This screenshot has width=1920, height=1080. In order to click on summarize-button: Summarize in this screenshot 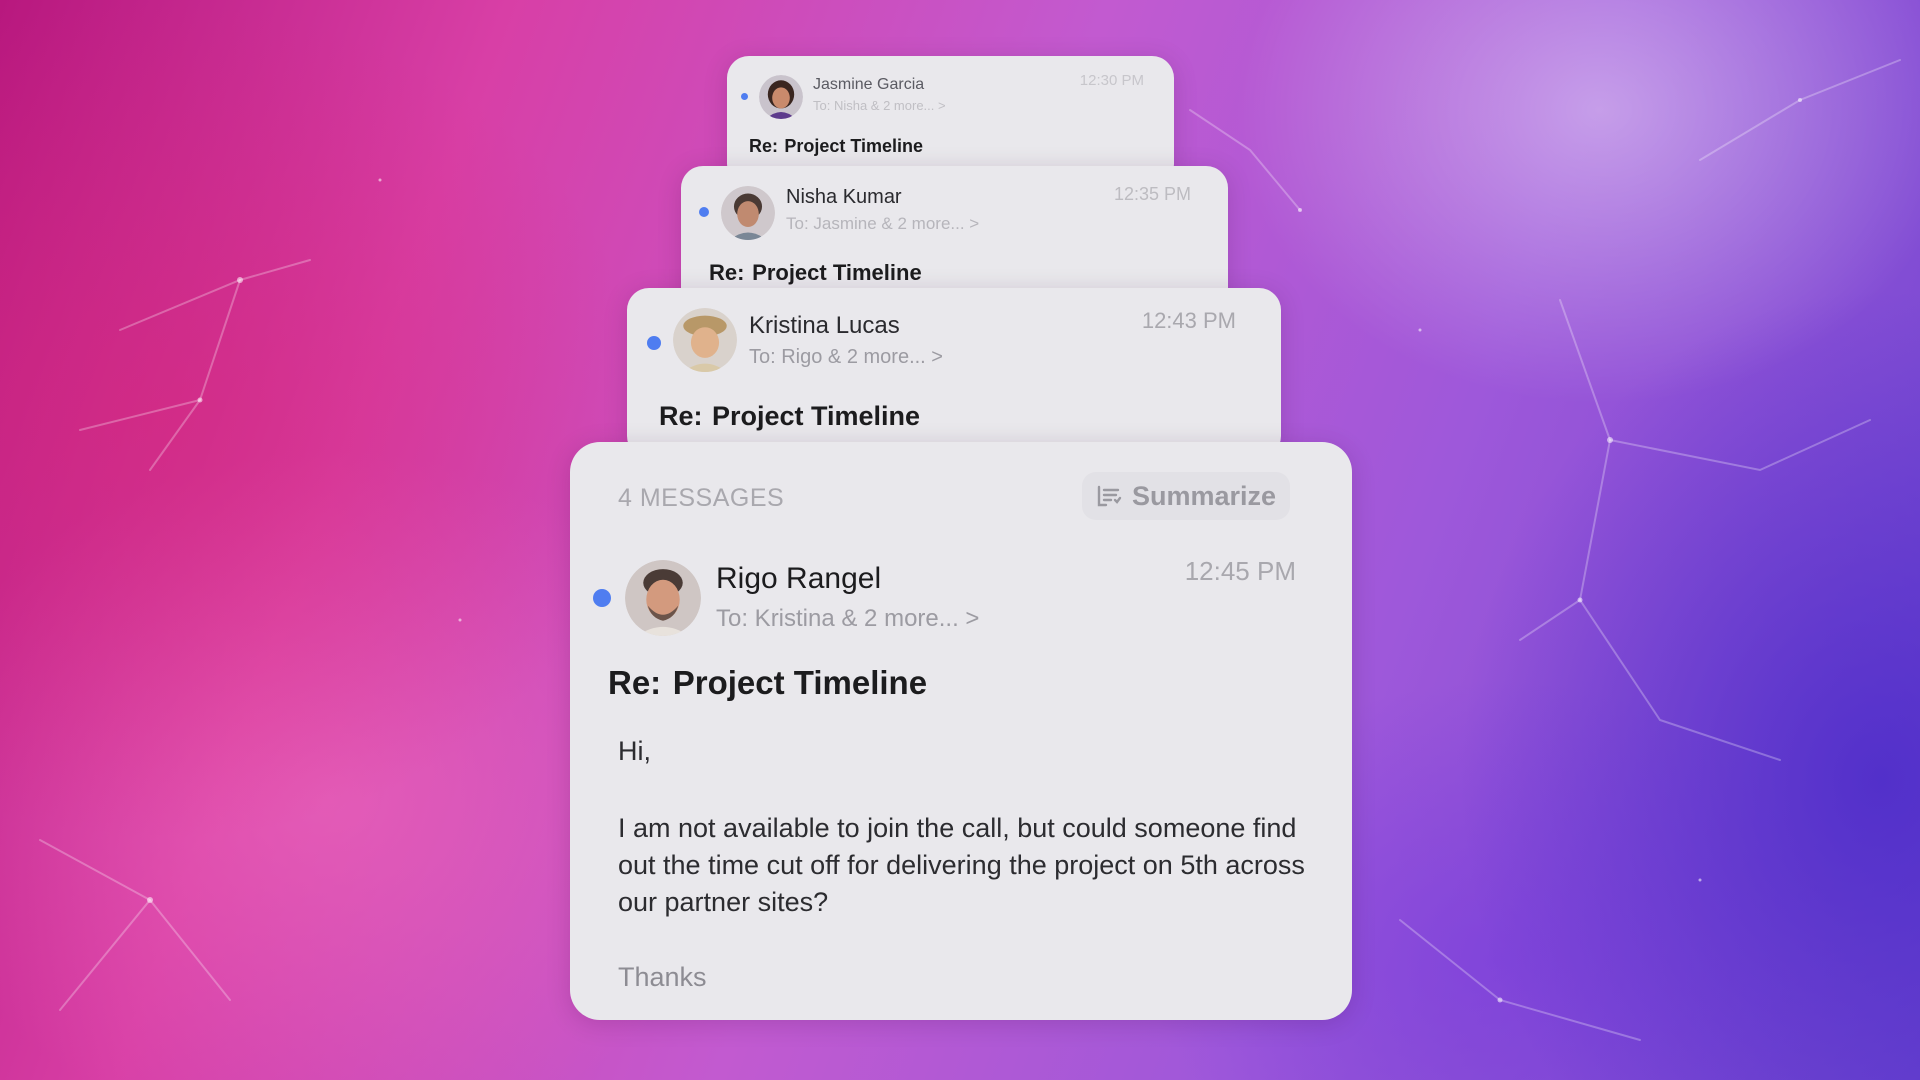, I will do `click(1185, 496)`.